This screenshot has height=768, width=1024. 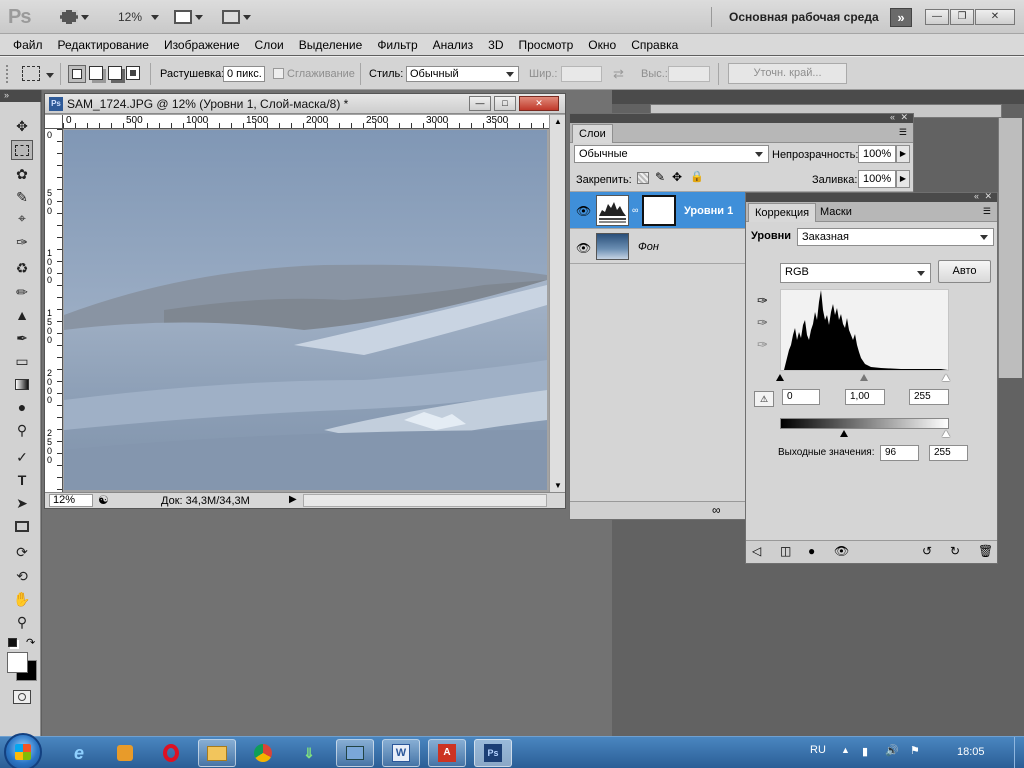 I want to click on fill-input: 100%, so click(x=877, y=179).